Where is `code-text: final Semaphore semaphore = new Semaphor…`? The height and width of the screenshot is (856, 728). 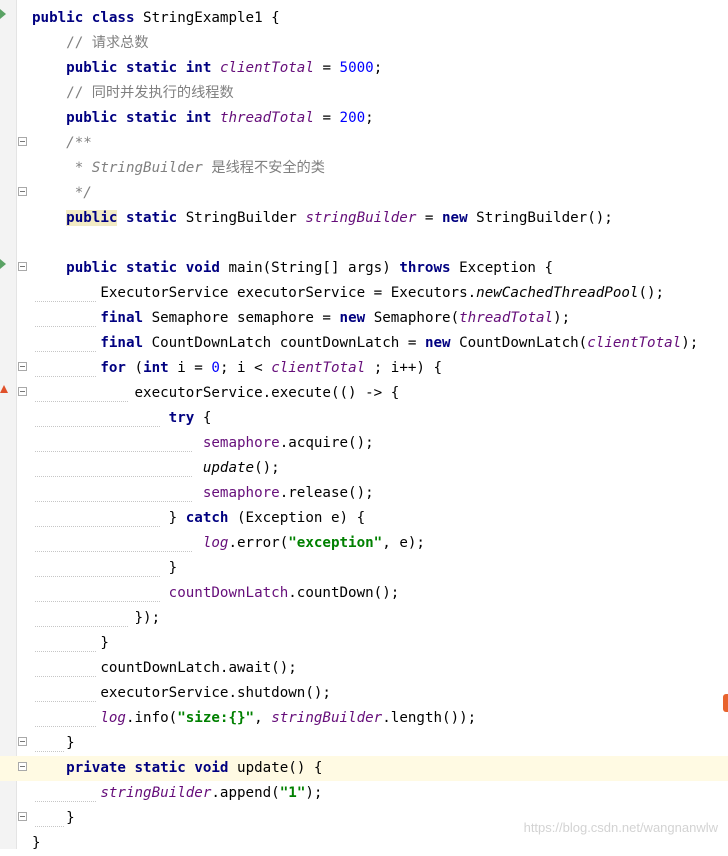 code-text: final Semaphore semaphore = new Semaphor… is located at coordinates (301, 318).